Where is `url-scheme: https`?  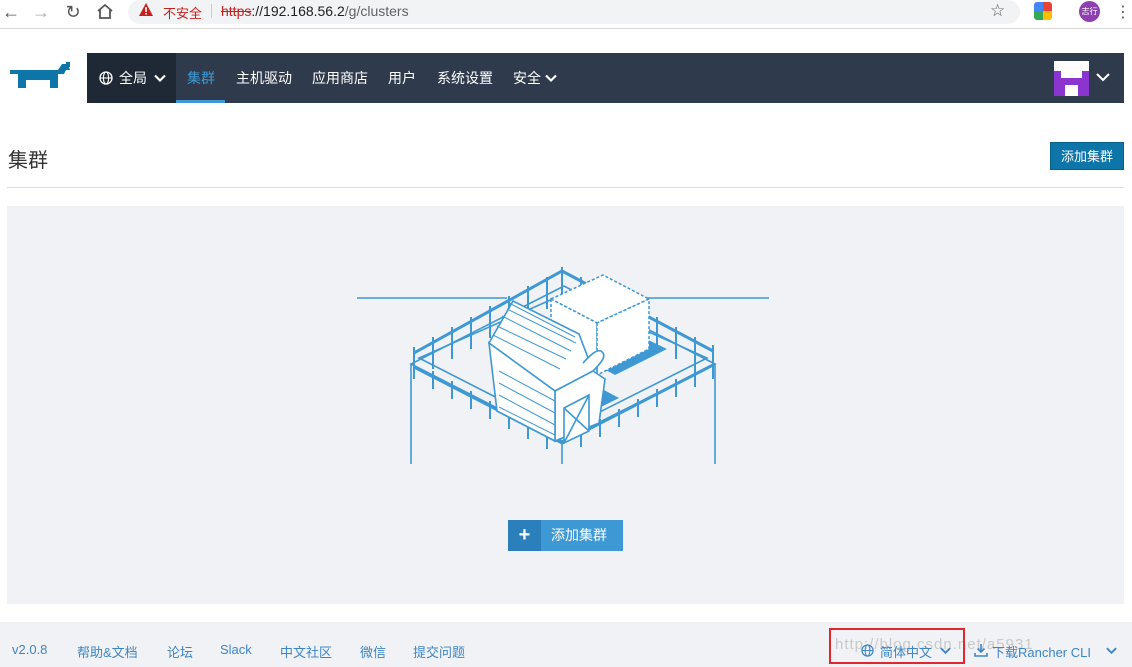
url-scheme: https is located at coordinates (236, 11).